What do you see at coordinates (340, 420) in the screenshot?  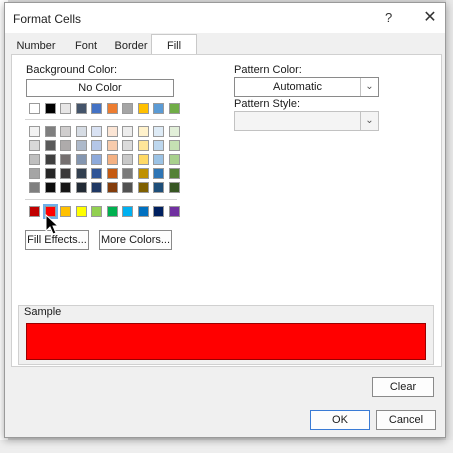 I see `ok-button: OK` at bounding box center [340, 420].